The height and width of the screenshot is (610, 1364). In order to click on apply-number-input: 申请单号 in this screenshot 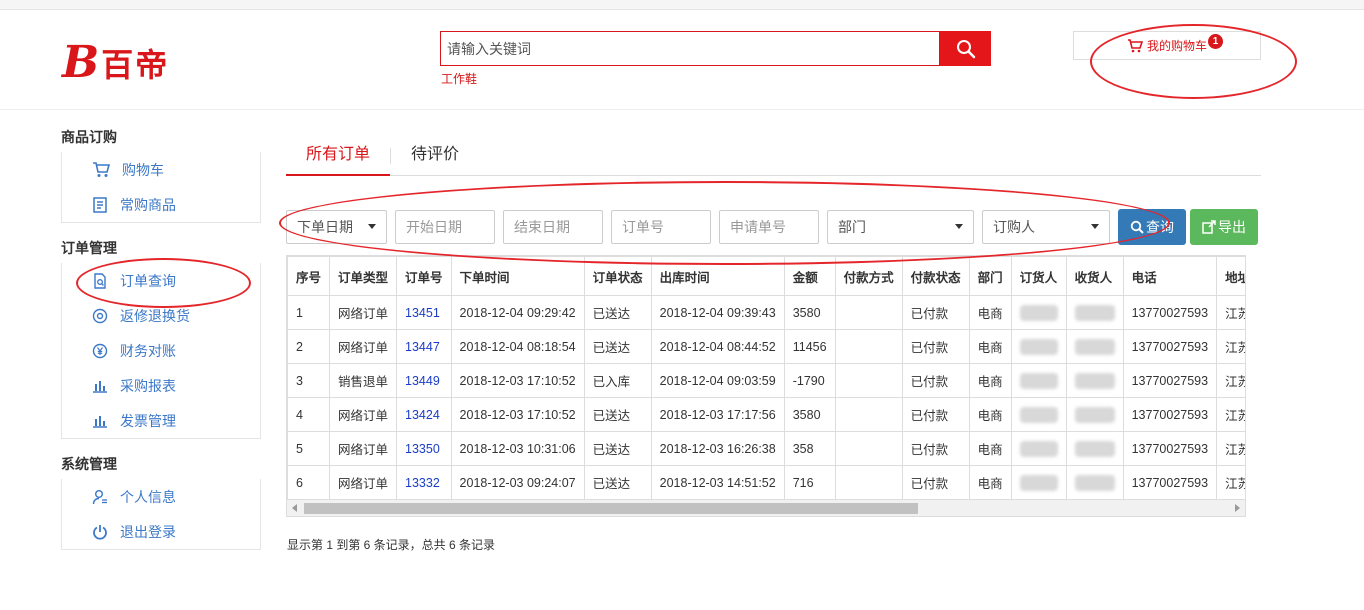, I will do `click(769, 226)`.